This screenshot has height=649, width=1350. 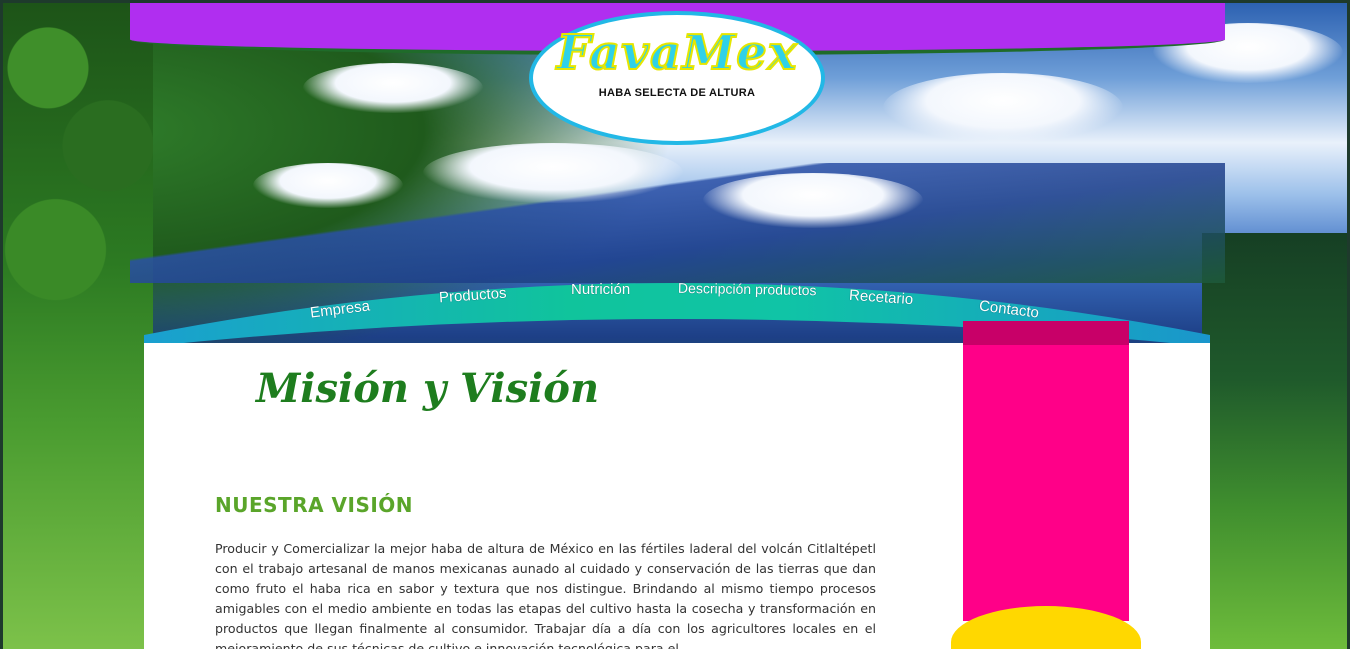 I want to click on section-heading: NUESTRA VISIÓN, so click(x=314, y=505).